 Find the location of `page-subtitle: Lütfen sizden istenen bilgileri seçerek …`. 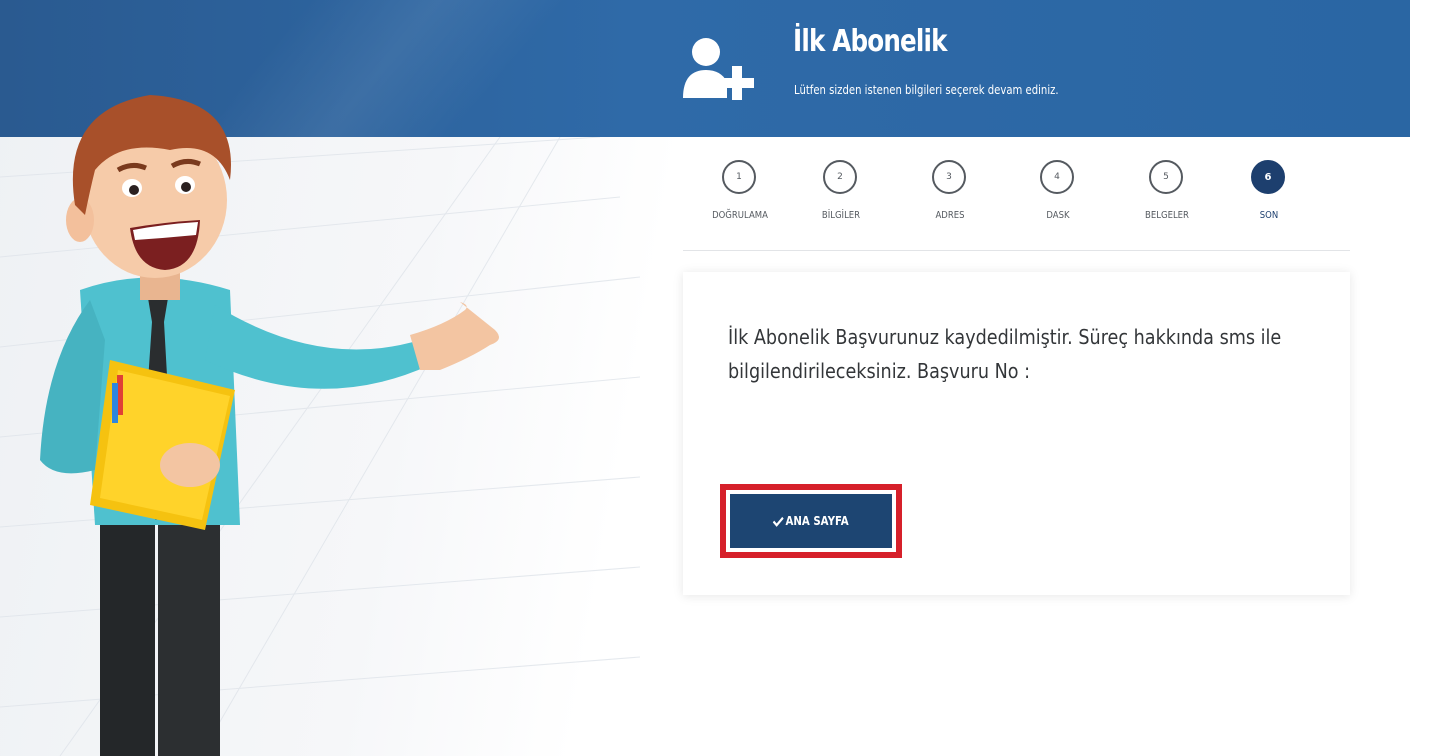

page-subtitle: Lütfen sizden istenen bilgileri seçerek … is located at coordinates (926, 90).